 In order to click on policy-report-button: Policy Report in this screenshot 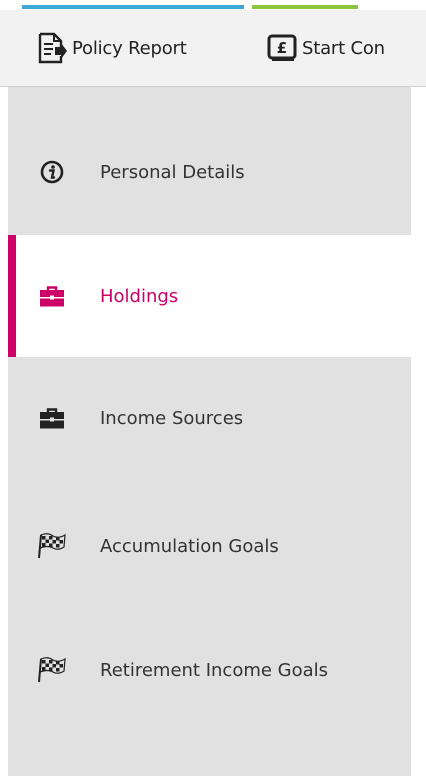, I will do `click(109, 48)`.